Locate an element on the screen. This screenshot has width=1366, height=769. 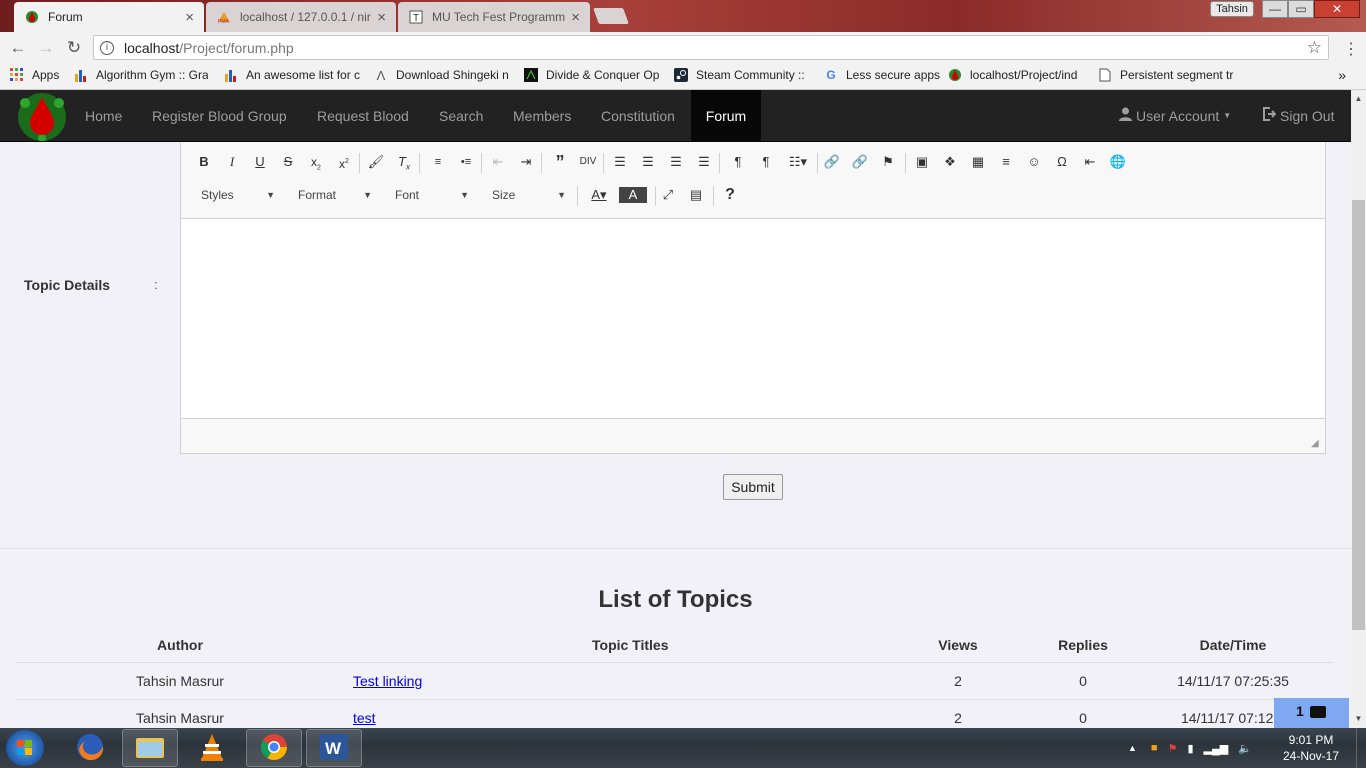
maximize-icon: ⤢ is located at coordinates (668, 195).